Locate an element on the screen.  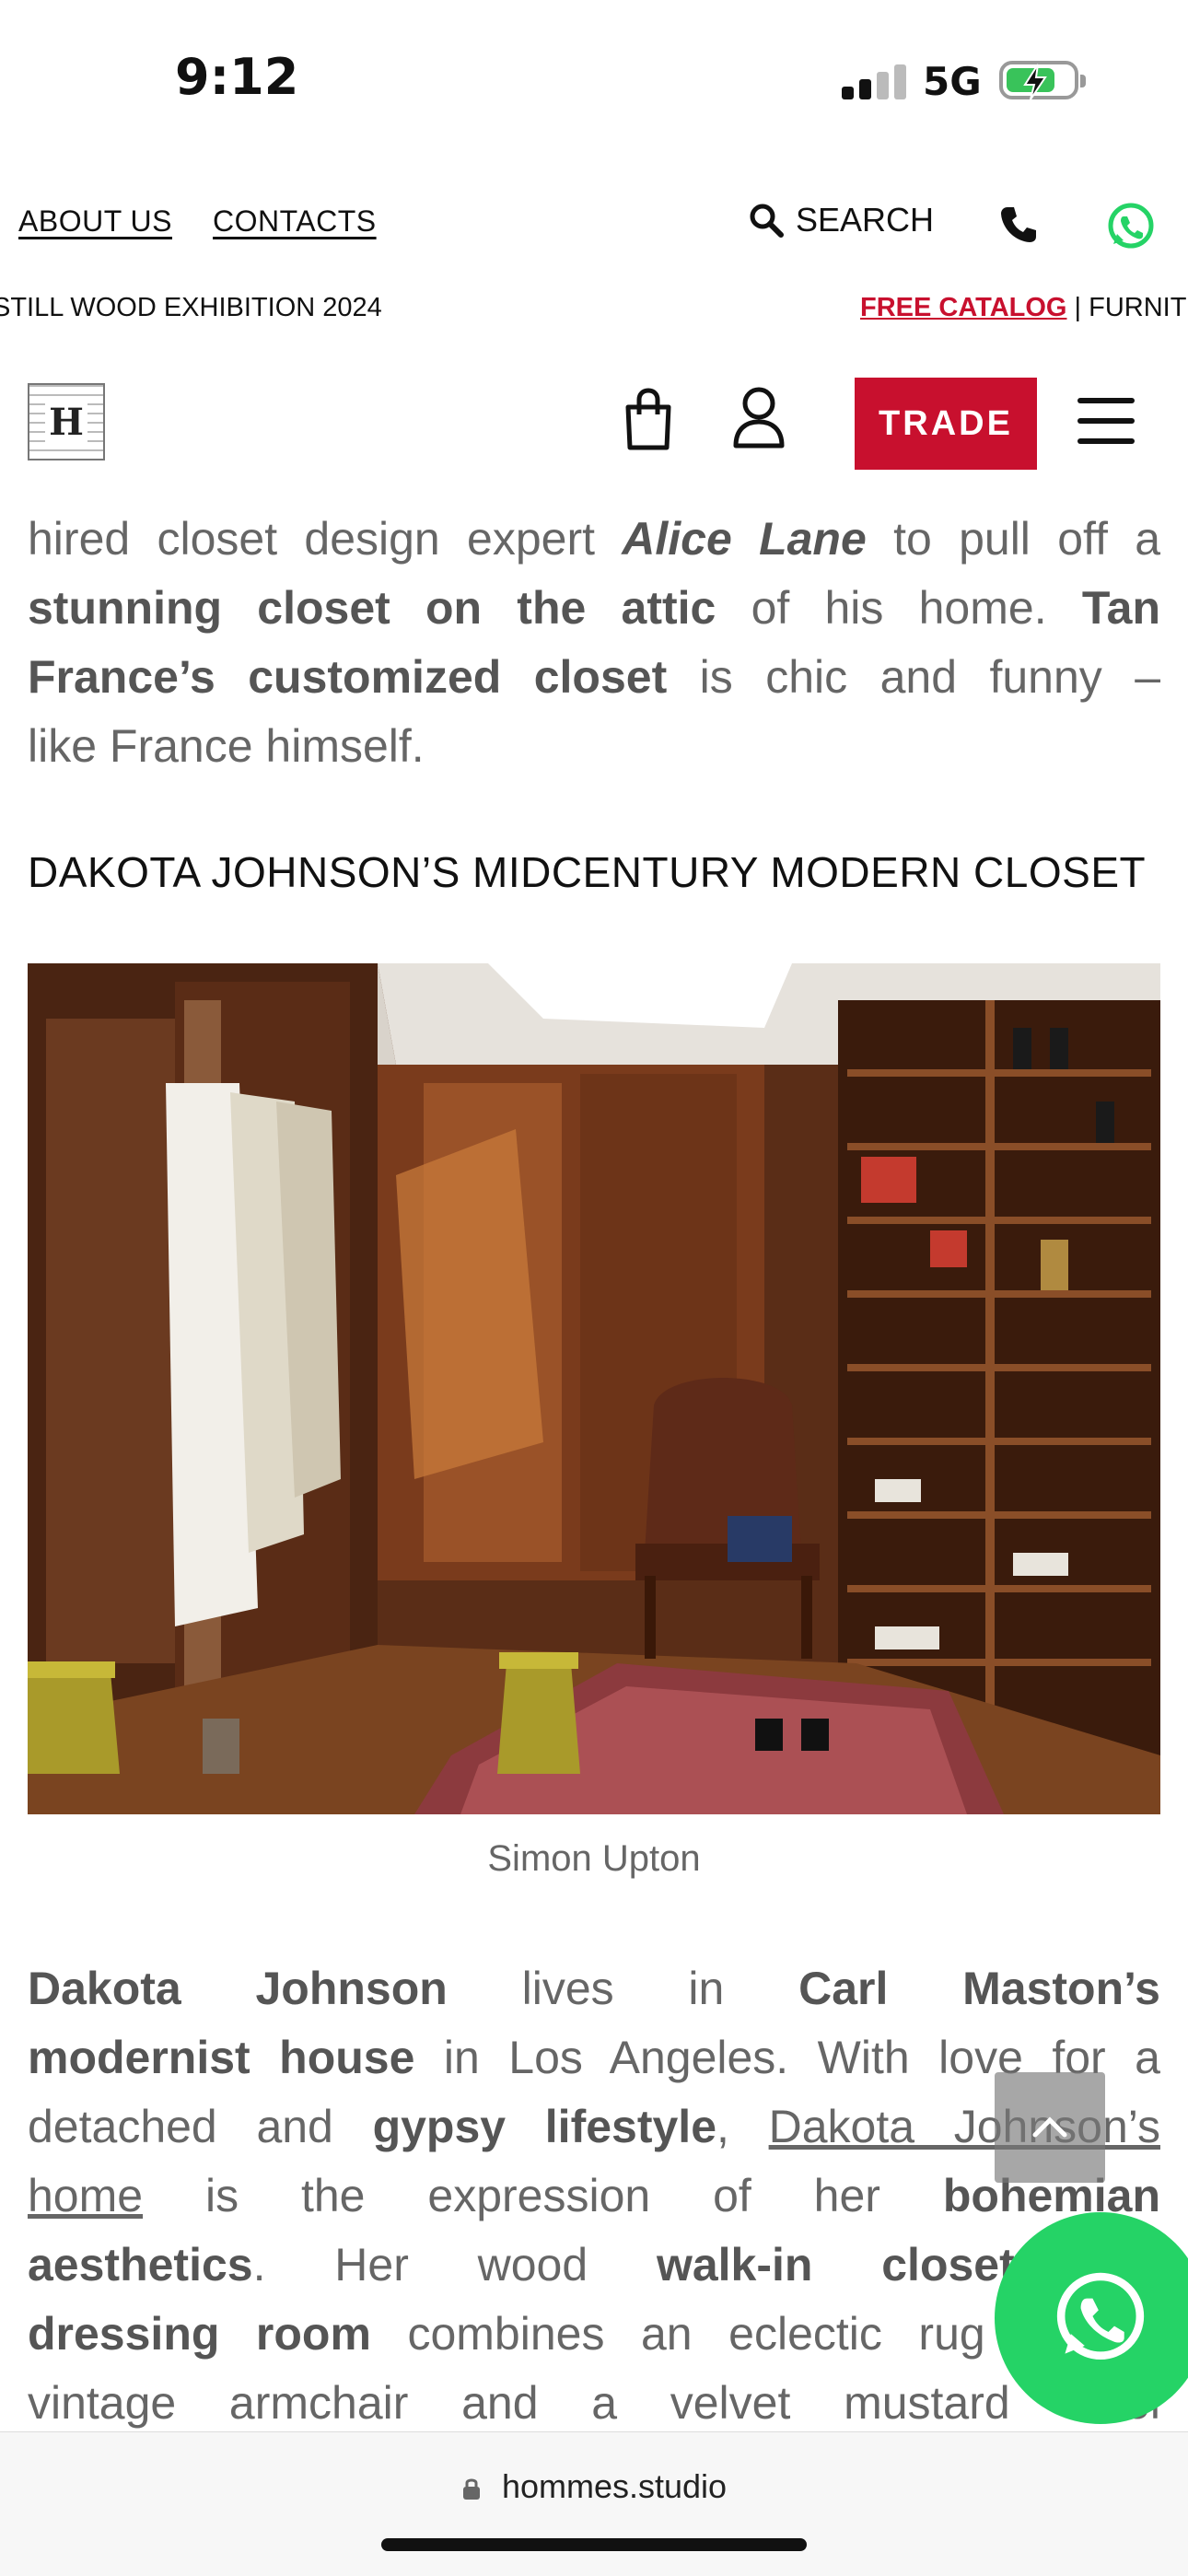
search-button: SEARCH is located at coordinates (841, 220).